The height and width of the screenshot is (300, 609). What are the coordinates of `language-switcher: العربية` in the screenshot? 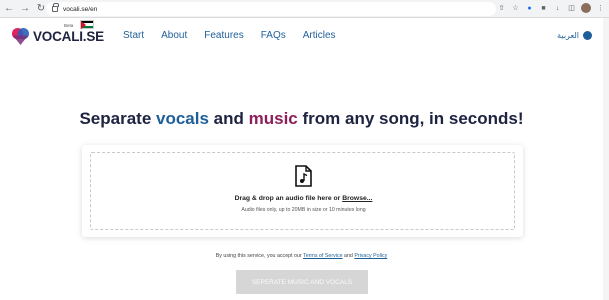 It's located at (574, 35).